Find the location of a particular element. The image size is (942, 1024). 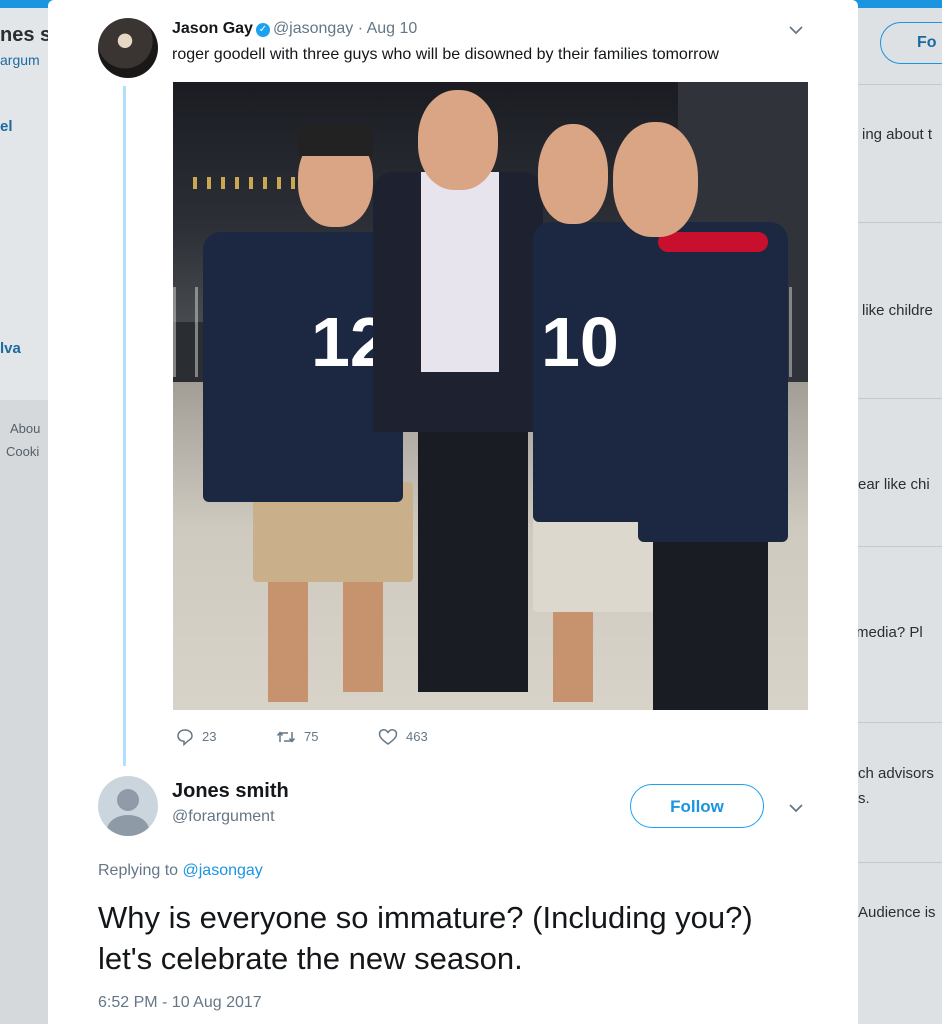

reply-timestamp: 6:52 PM - 10 Aug 2017 is located at coordinates (180, 1003).